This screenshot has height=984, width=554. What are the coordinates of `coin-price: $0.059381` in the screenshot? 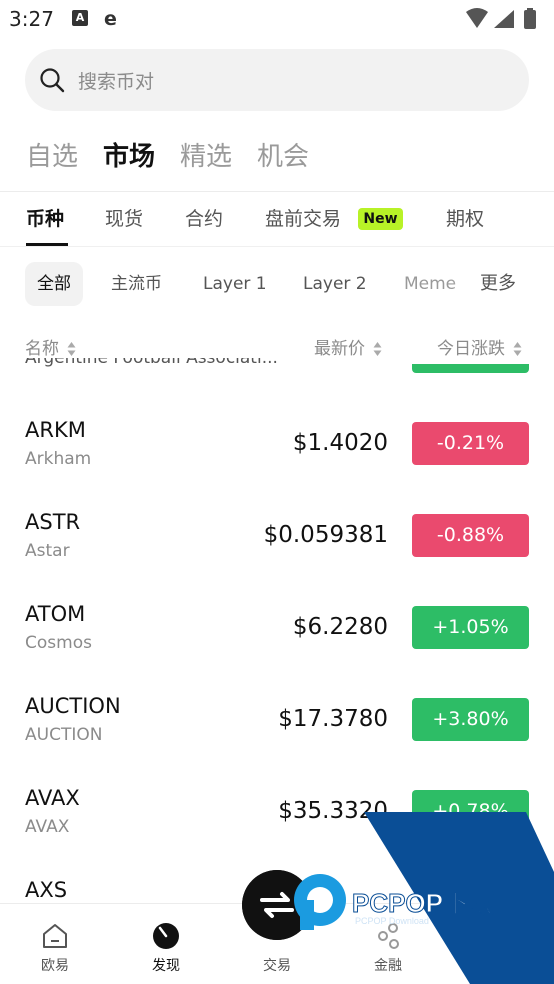 It's located at (325, 535).